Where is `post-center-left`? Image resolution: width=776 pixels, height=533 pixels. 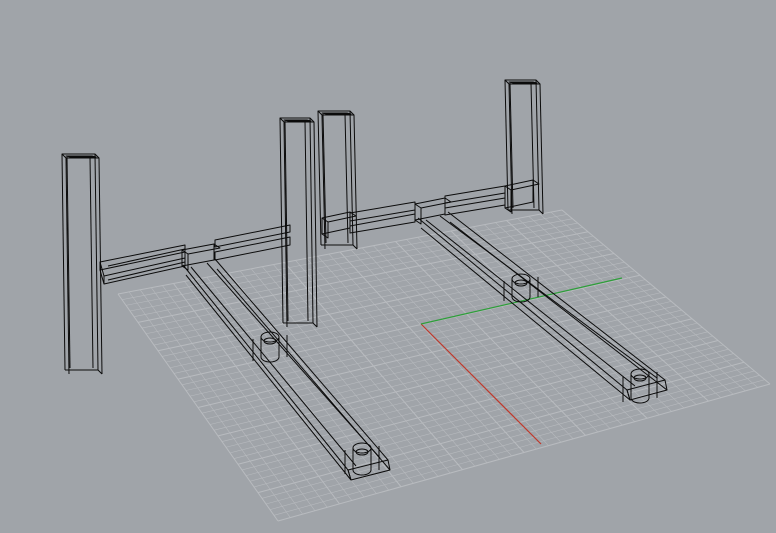
post-center-left is located at coordinates (298, 222).